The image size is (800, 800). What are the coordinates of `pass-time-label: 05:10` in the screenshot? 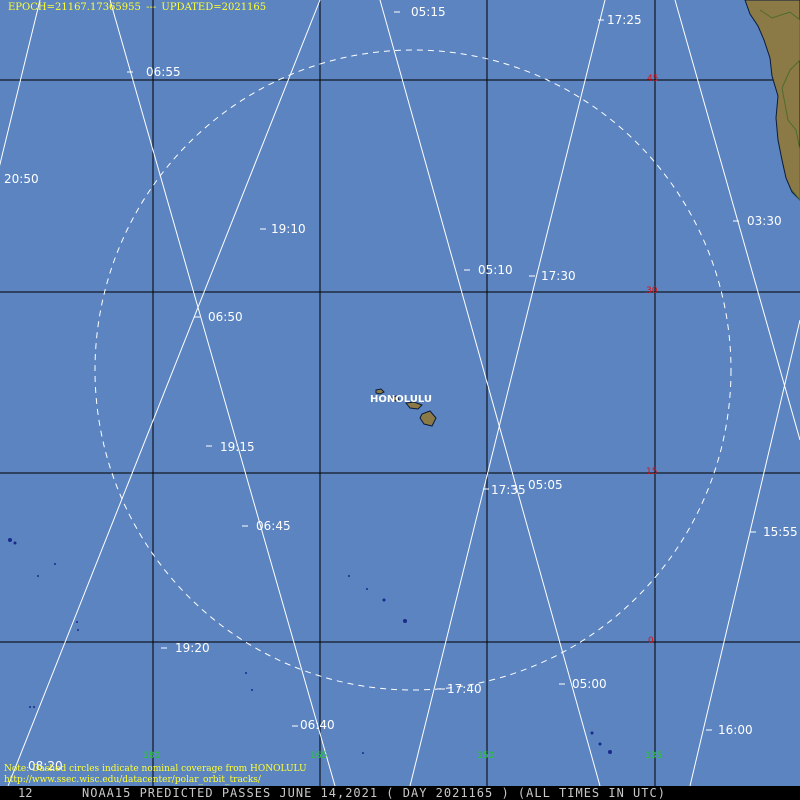 It's located at (495, 270).